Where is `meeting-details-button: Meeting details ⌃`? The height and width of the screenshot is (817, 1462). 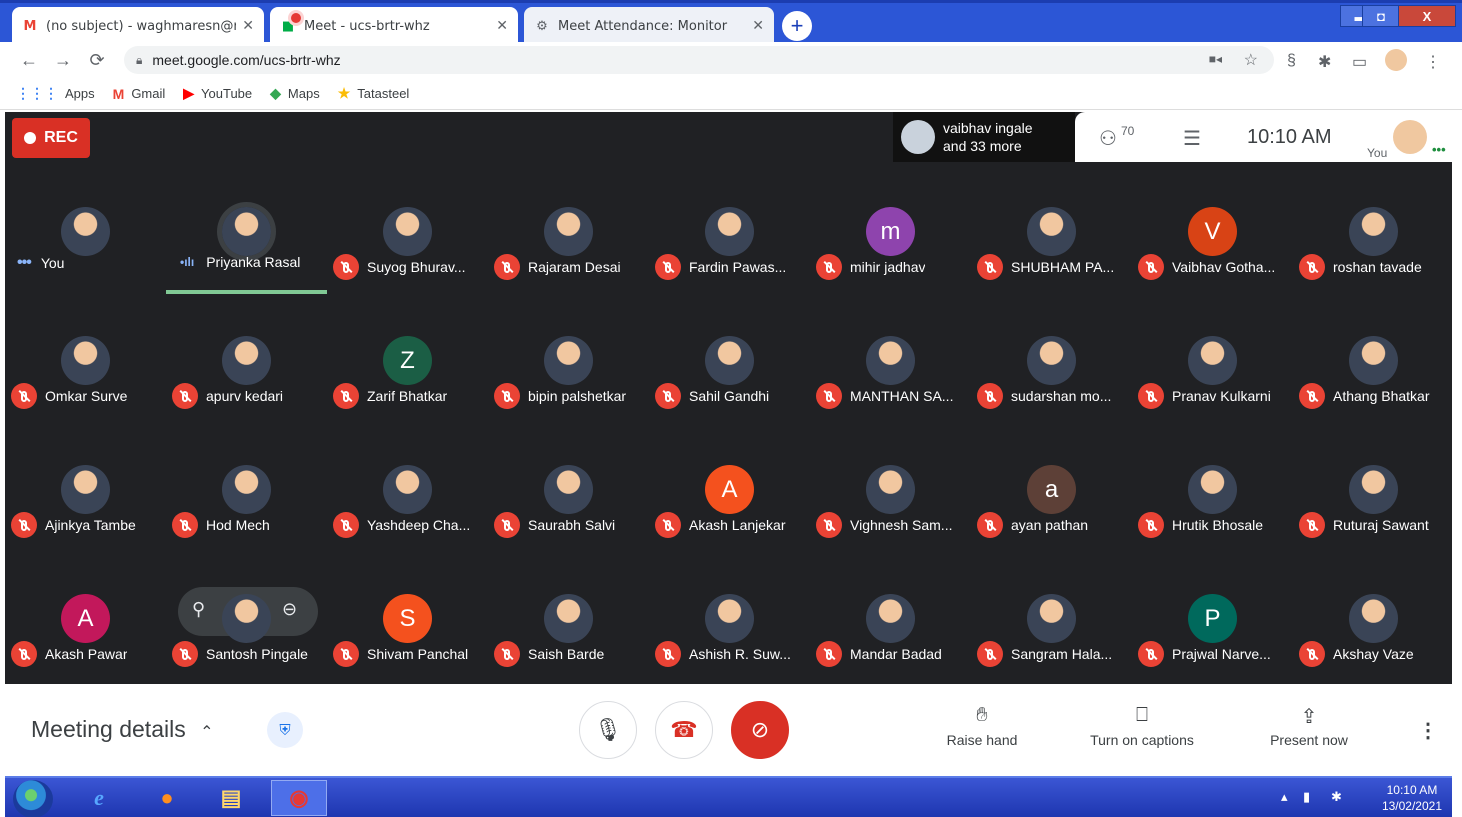 meeting-details-button: Meeting details ⌃ is located at coordinates (122, 729).